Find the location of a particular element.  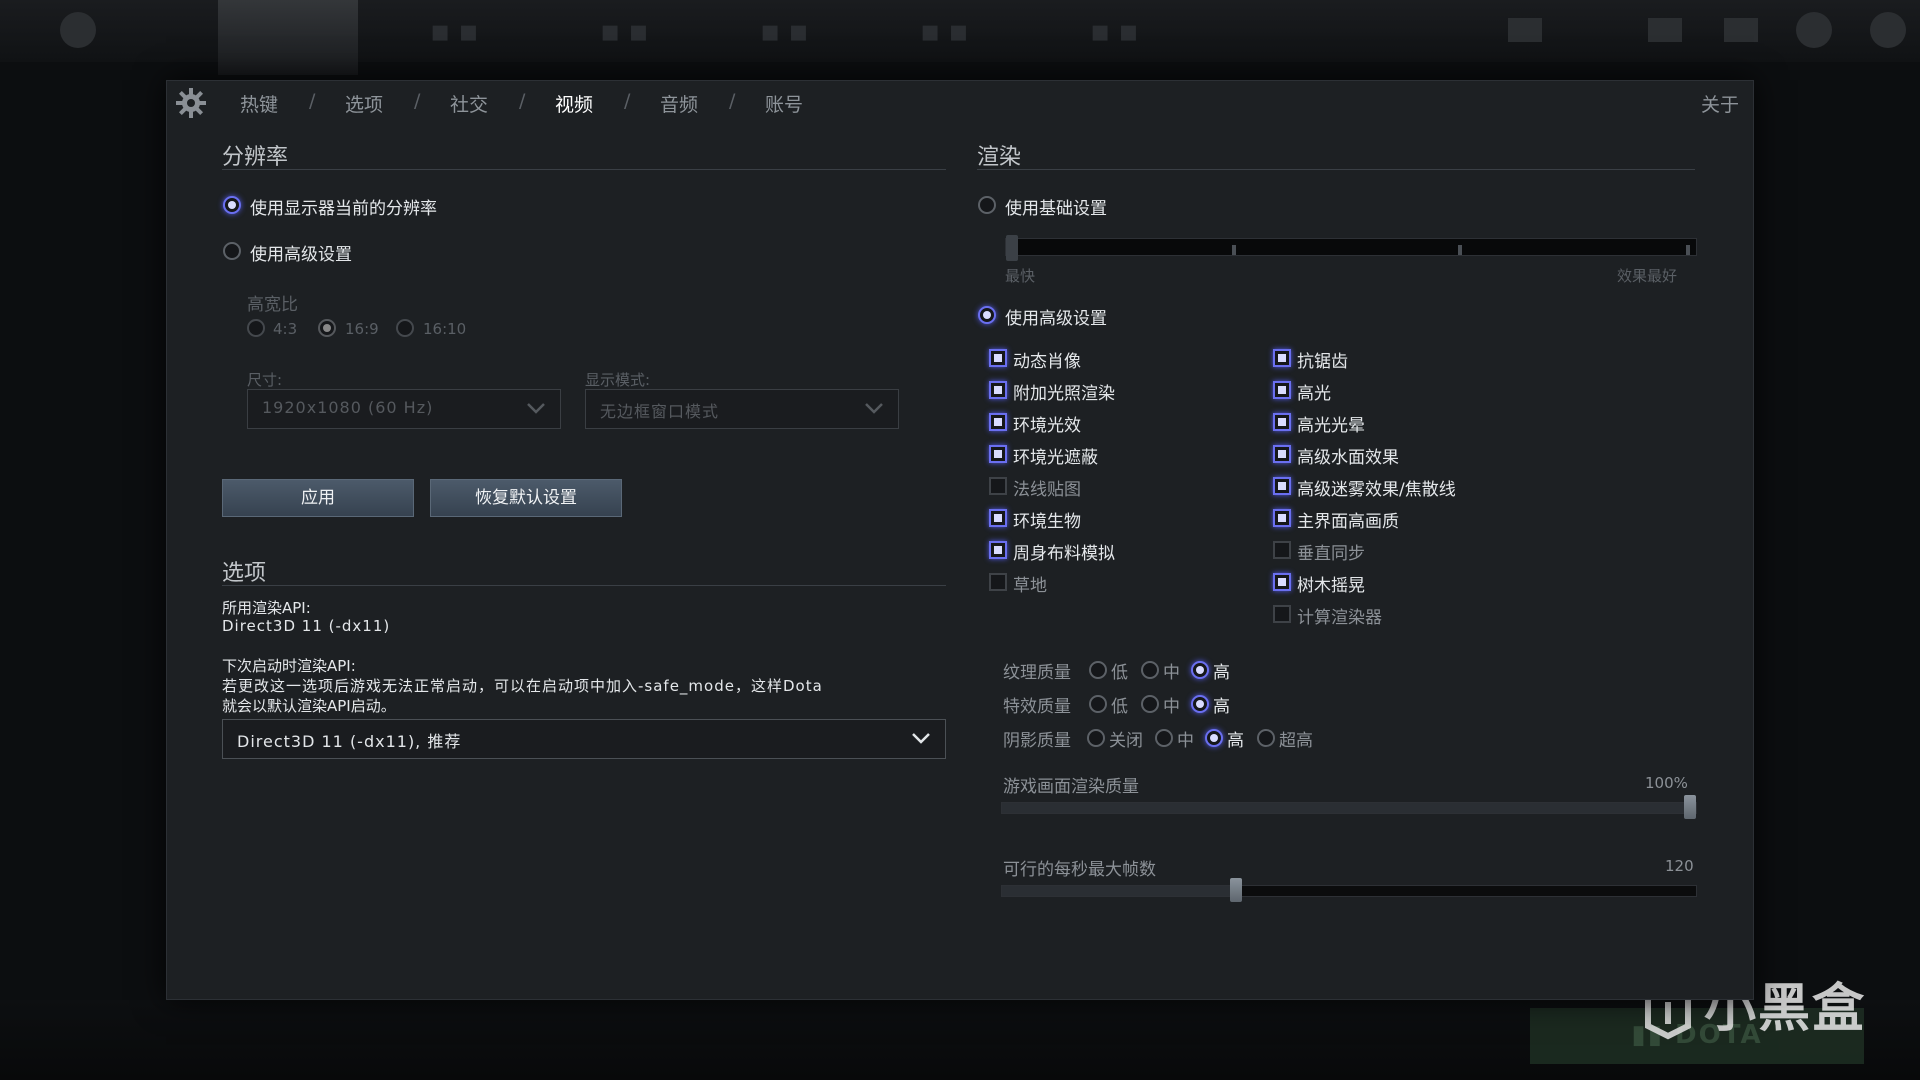

size-select: 1920x1080 (60 Hz) is located at coordinates (404, 409).